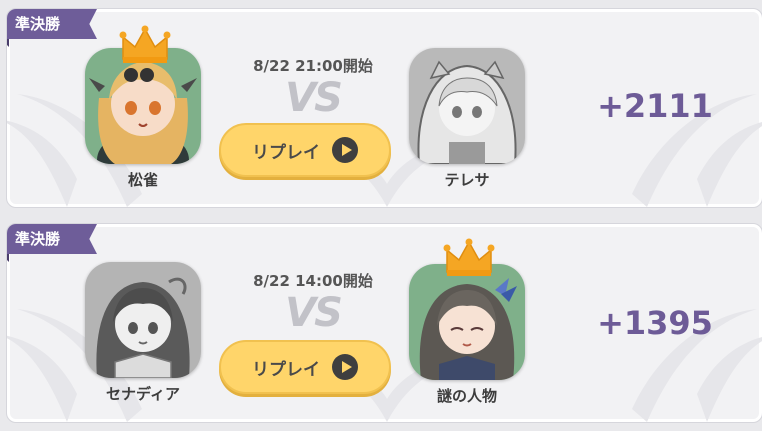 This screenshot has height=431, width=762. I want to click on left-player-name: 松雀, so click(142, 180).